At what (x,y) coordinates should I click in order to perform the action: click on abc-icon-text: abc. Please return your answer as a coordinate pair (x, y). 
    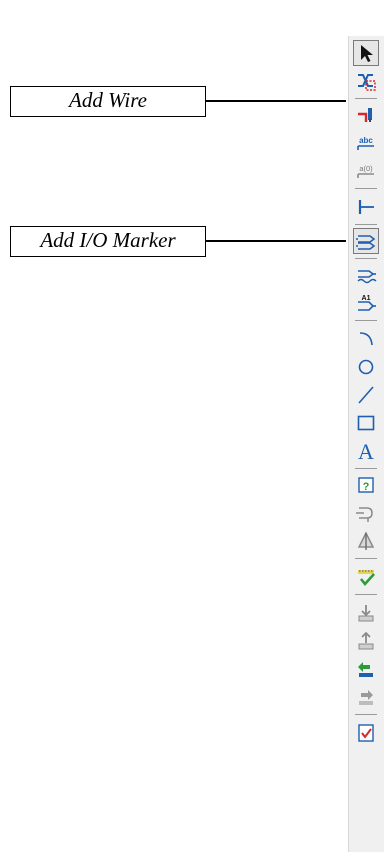
    Looking at the image, I should click on (366, 140).